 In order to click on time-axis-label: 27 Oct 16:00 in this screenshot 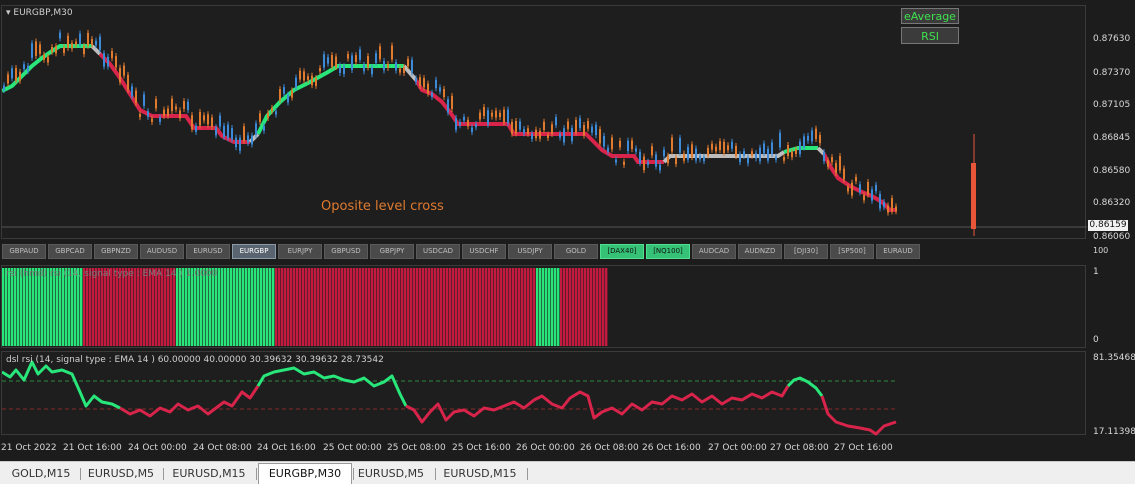, I will do `click(863, 448)`.